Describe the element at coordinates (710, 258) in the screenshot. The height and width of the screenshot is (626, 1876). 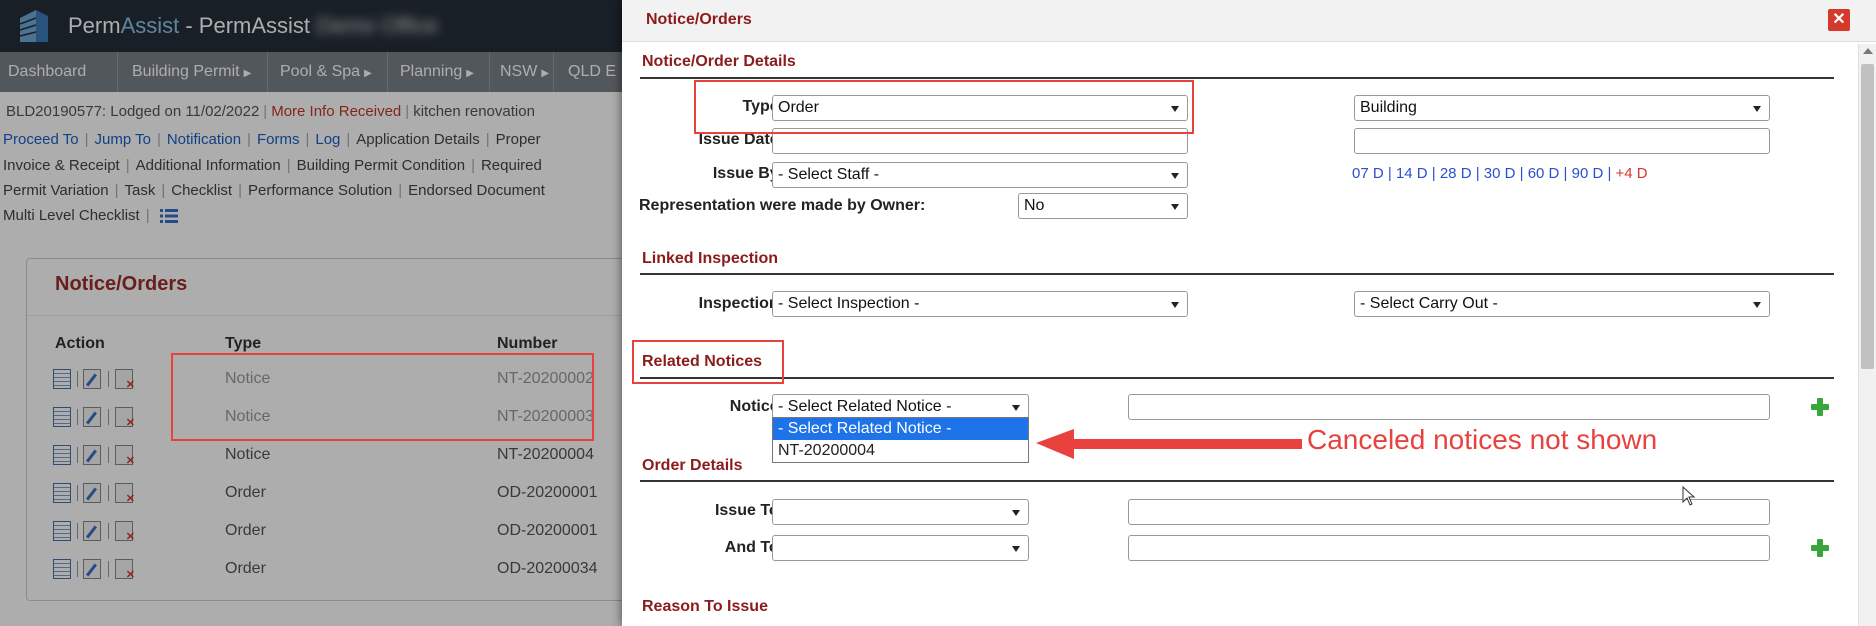
I see `section-linked-inspection: Linked Inspection` at that location.